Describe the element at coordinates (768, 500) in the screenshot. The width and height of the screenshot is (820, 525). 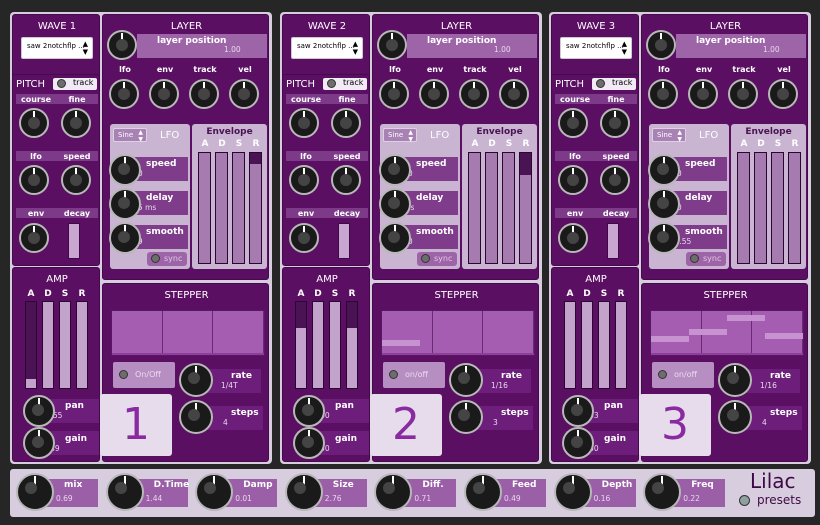
I see `presets-button: presets` at that location.